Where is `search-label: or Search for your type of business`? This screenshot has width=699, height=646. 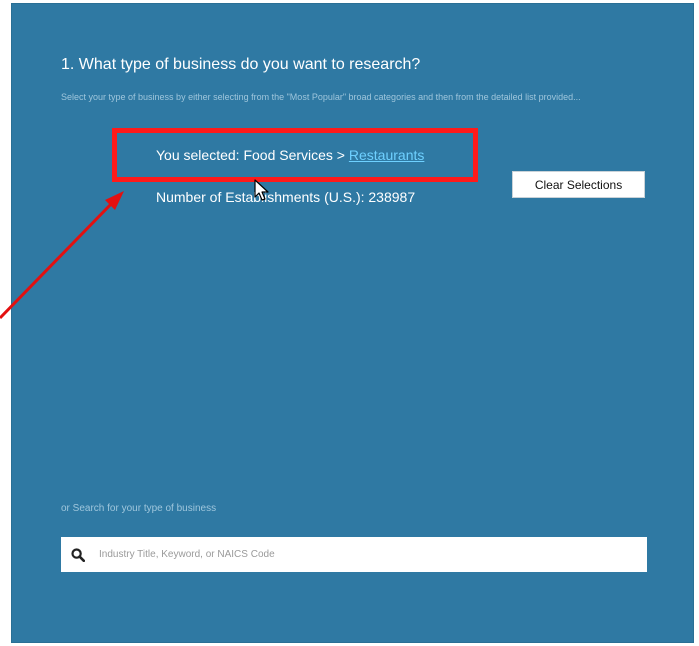
search-label: or Search for your type of business is located at coordinates (139, 508).